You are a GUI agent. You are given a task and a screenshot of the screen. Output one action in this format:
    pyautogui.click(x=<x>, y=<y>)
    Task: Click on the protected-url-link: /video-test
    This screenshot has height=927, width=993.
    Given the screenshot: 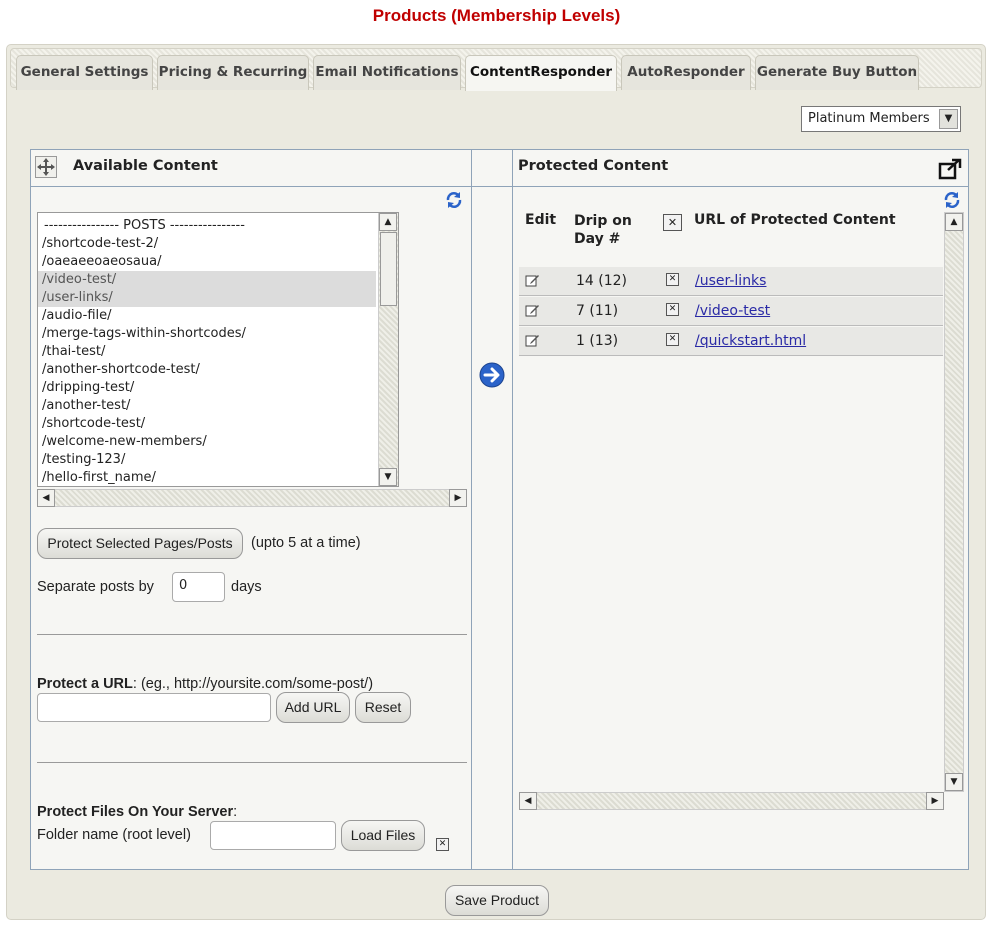 What is the action you would take?
    pyautogui.click(x=732, y=311)
    